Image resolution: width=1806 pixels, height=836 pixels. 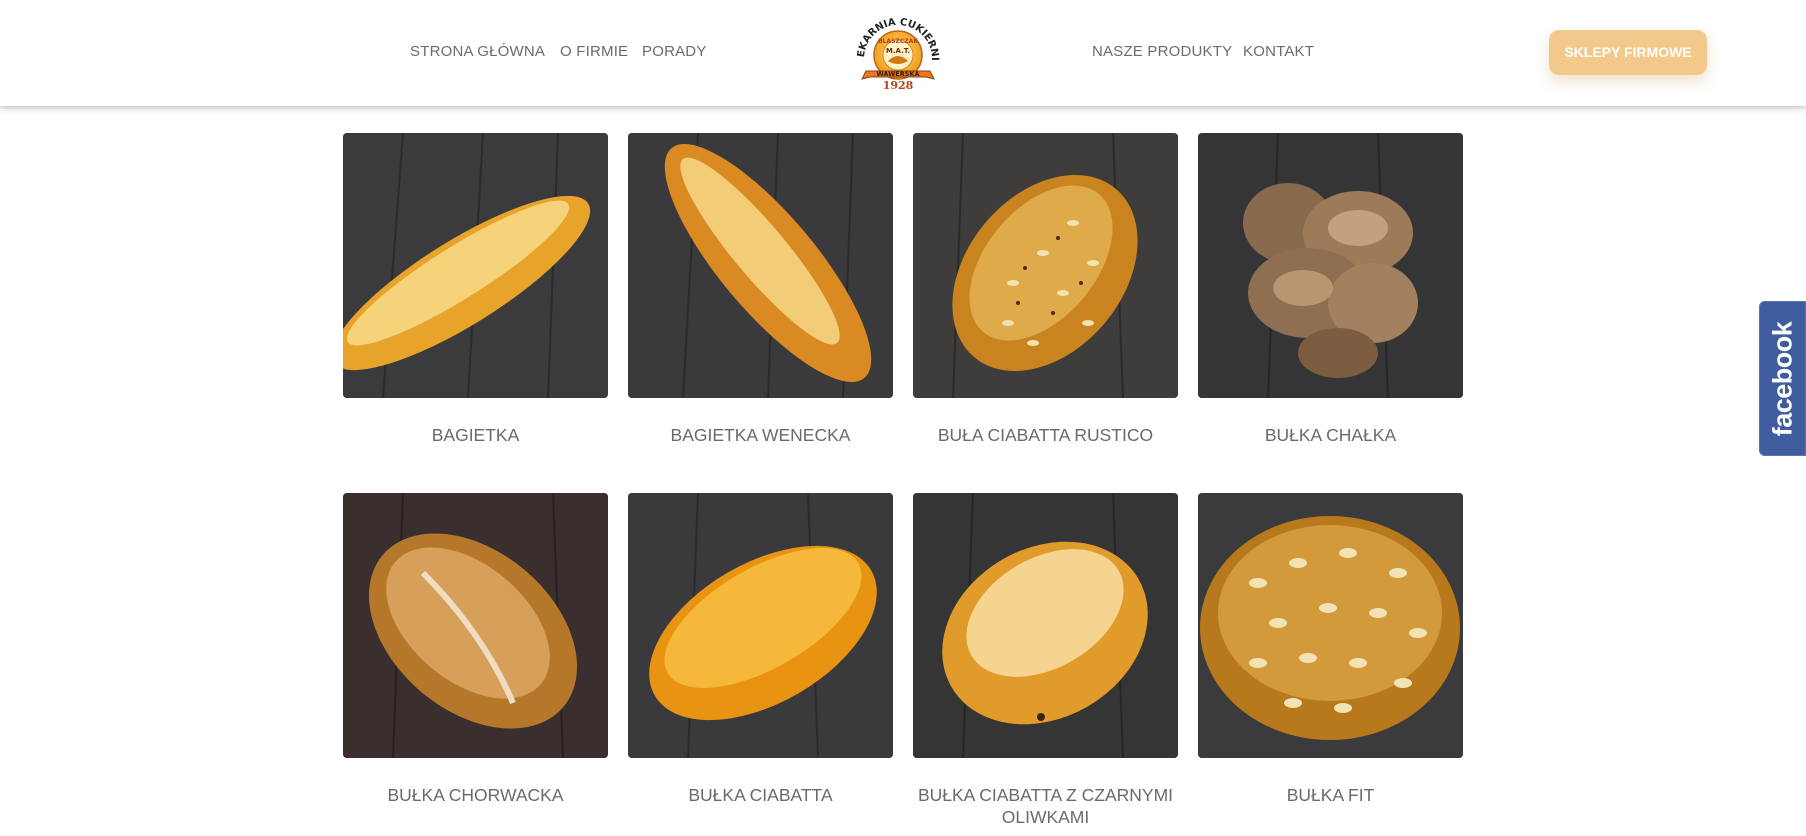 I want to click on nav-products: NASZE PRODUKTY, so click(x=1162, y=51).